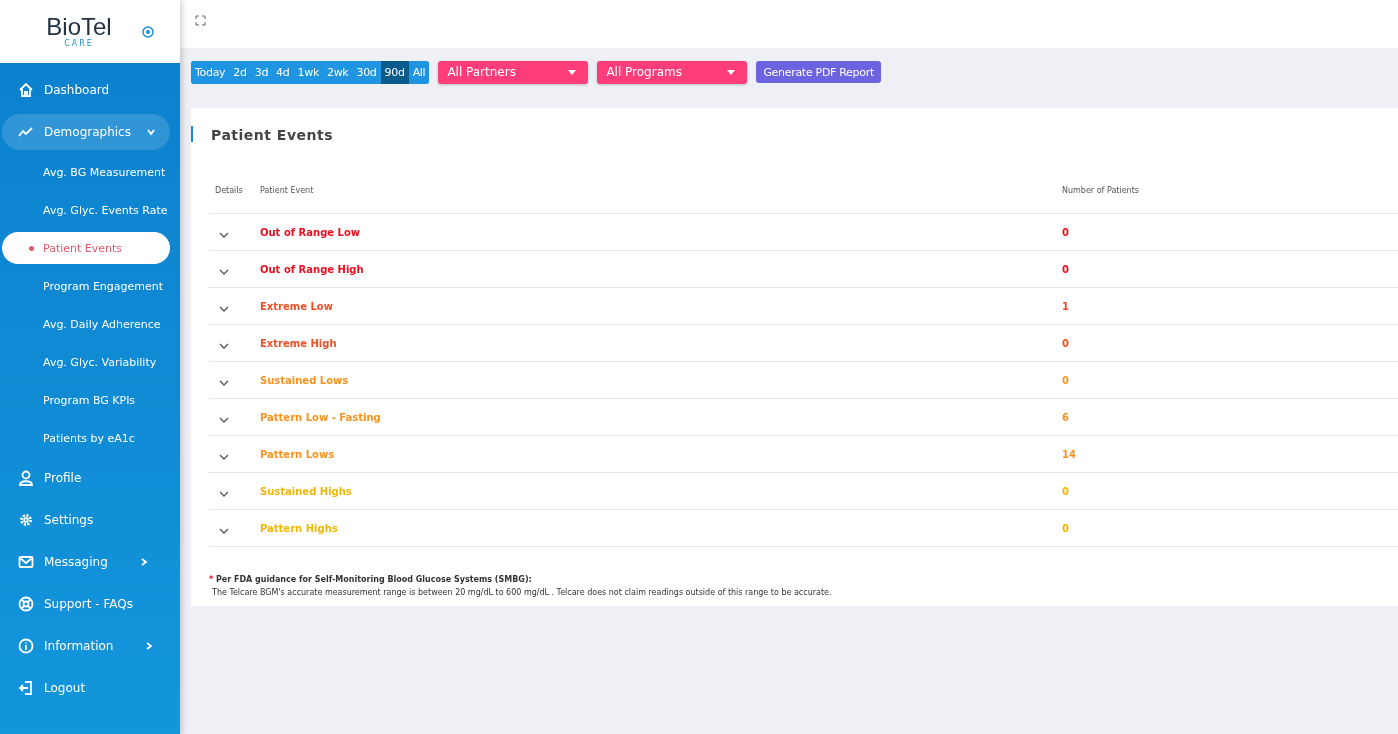 The height and width of the screenshot is (734, 1398). What do you see at coordinates (311, 232) in the screenshot?
I see `event-name: Out of Range Low` at bounding box center [311, 232].